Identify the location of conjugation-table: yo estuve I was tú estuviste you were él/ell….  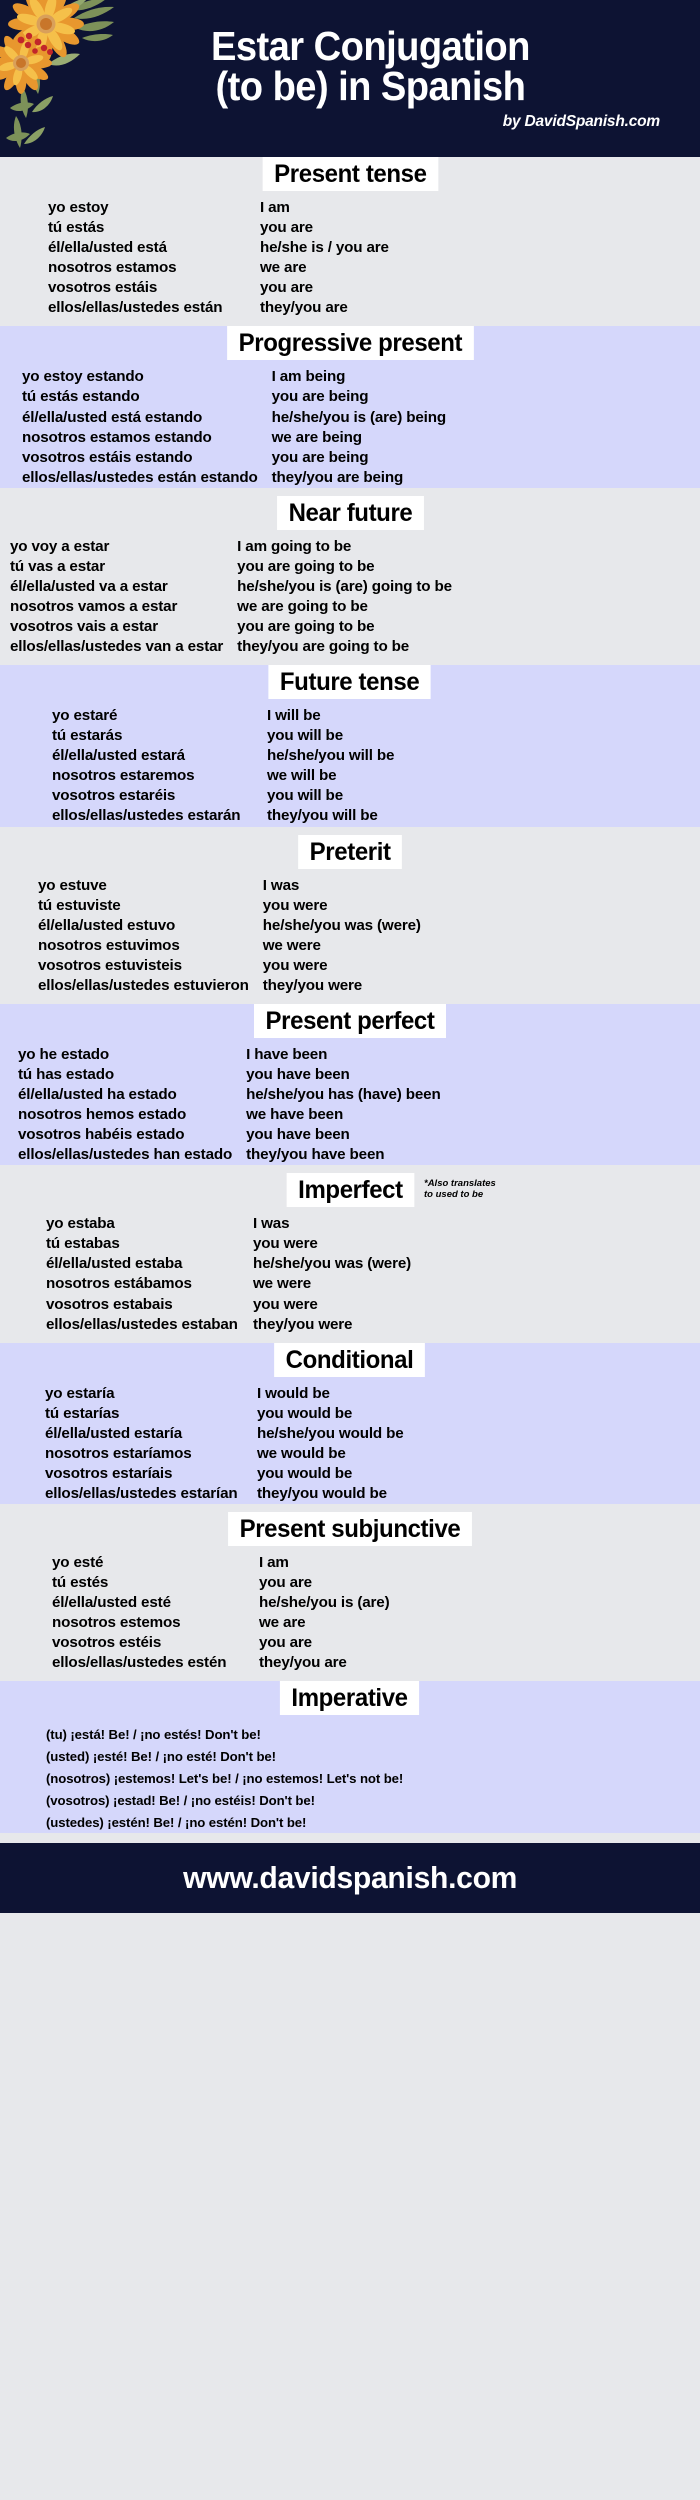
(229, 936).